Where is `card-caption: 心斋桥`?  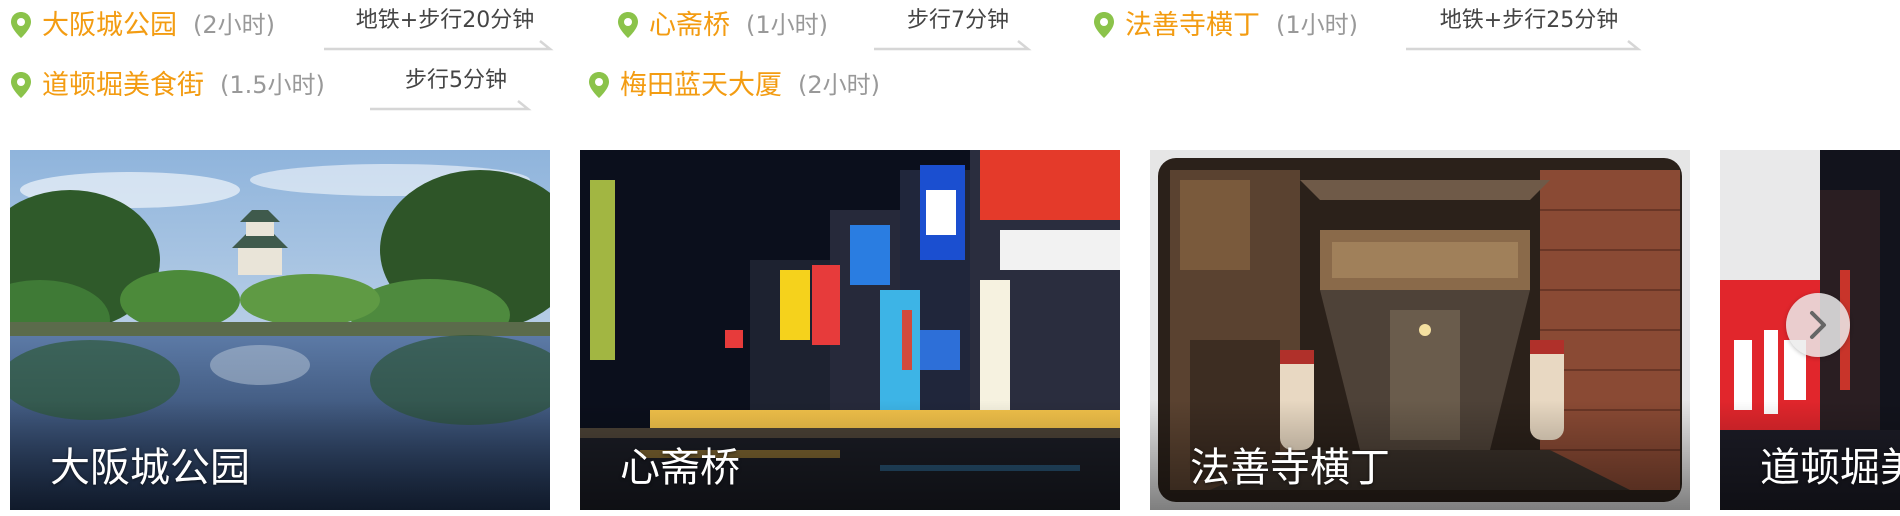
card-caption: 心斋桥 is located at coordinates (680, 468).